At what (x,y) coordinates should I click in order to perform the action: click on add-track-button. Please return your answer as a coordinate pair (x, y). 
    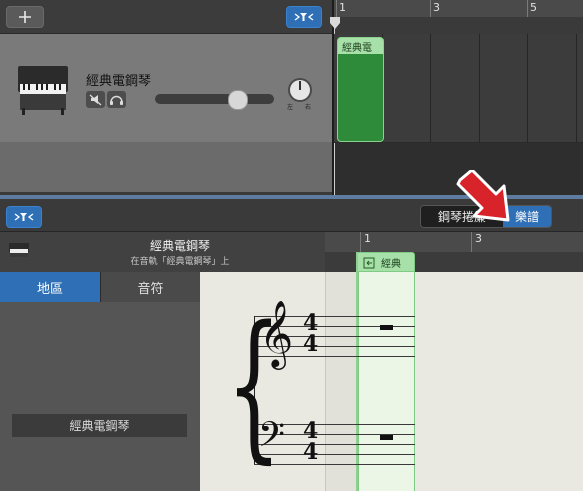
    Looking at the image, I should click on (25, 17).